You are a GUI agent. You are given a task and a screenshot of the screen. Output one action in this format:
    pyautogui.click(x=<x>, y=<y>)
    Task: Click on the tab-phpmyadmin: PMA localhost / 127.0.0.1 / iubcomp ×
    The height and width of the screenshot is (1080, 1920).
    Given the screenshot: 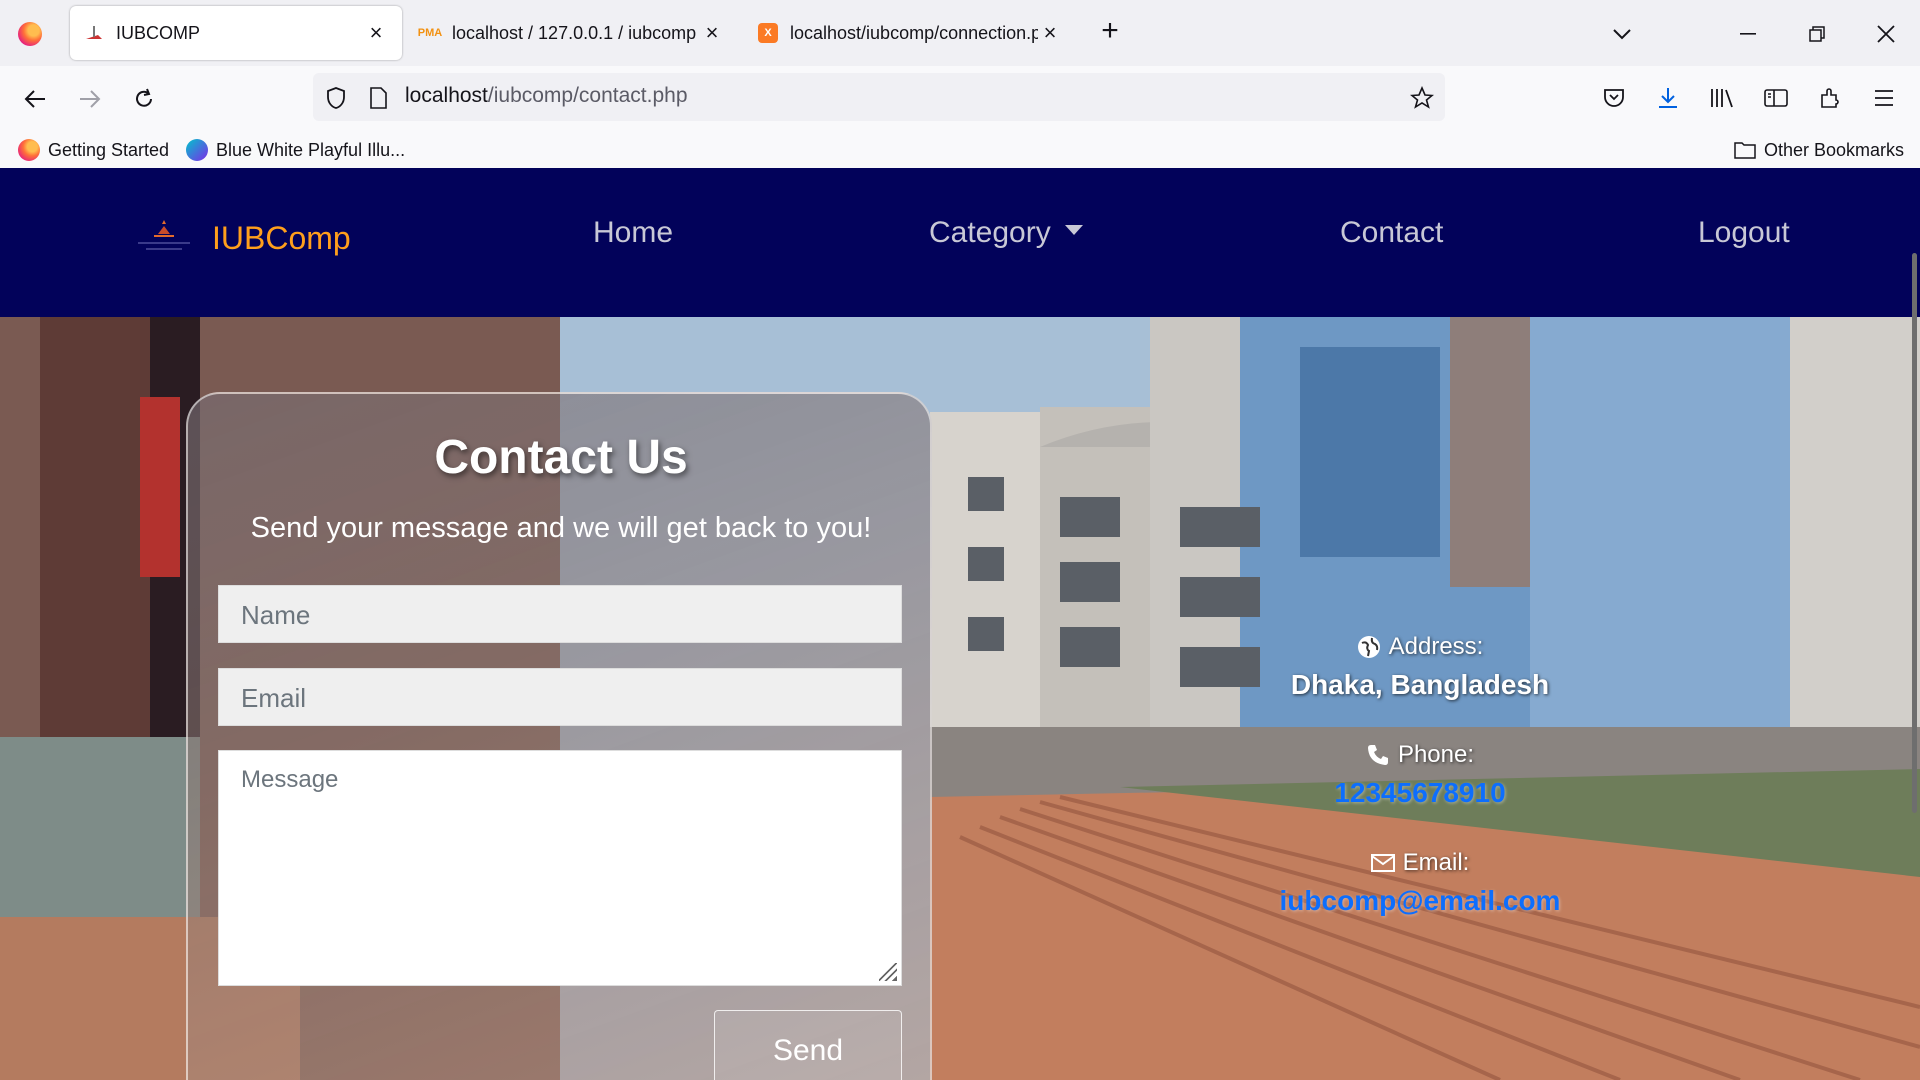 What is the action you would take?
    pyautogui.click(x=572, y=33)
    